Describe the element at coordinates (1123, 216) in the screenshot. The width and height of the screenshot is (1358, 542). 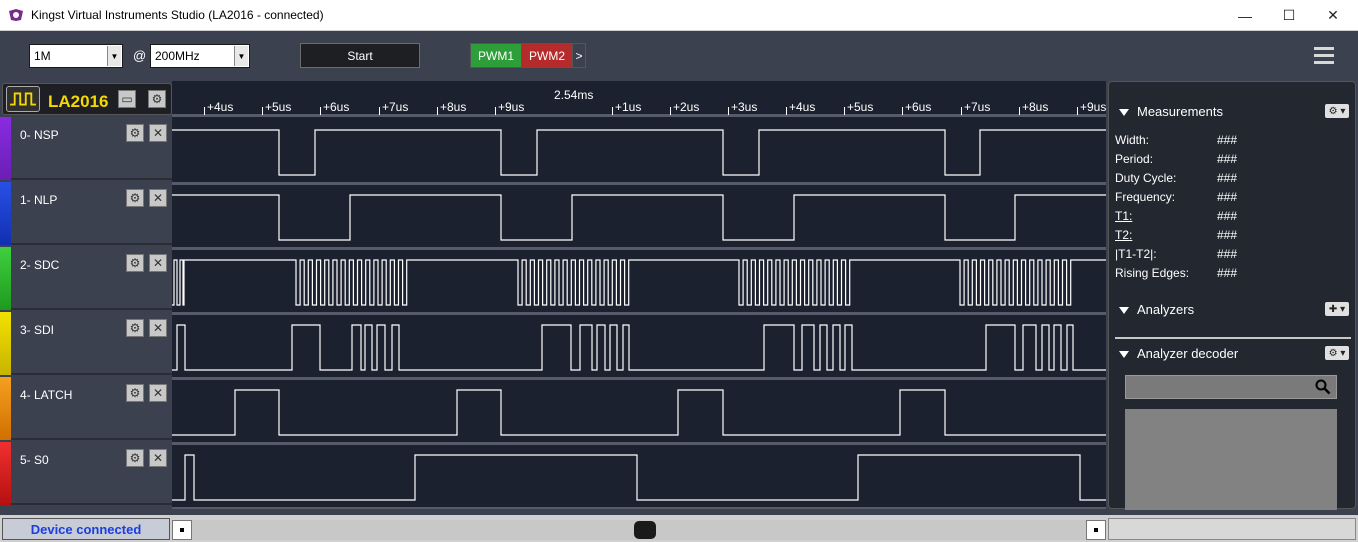
I see `t1-link: T1:` at that location.